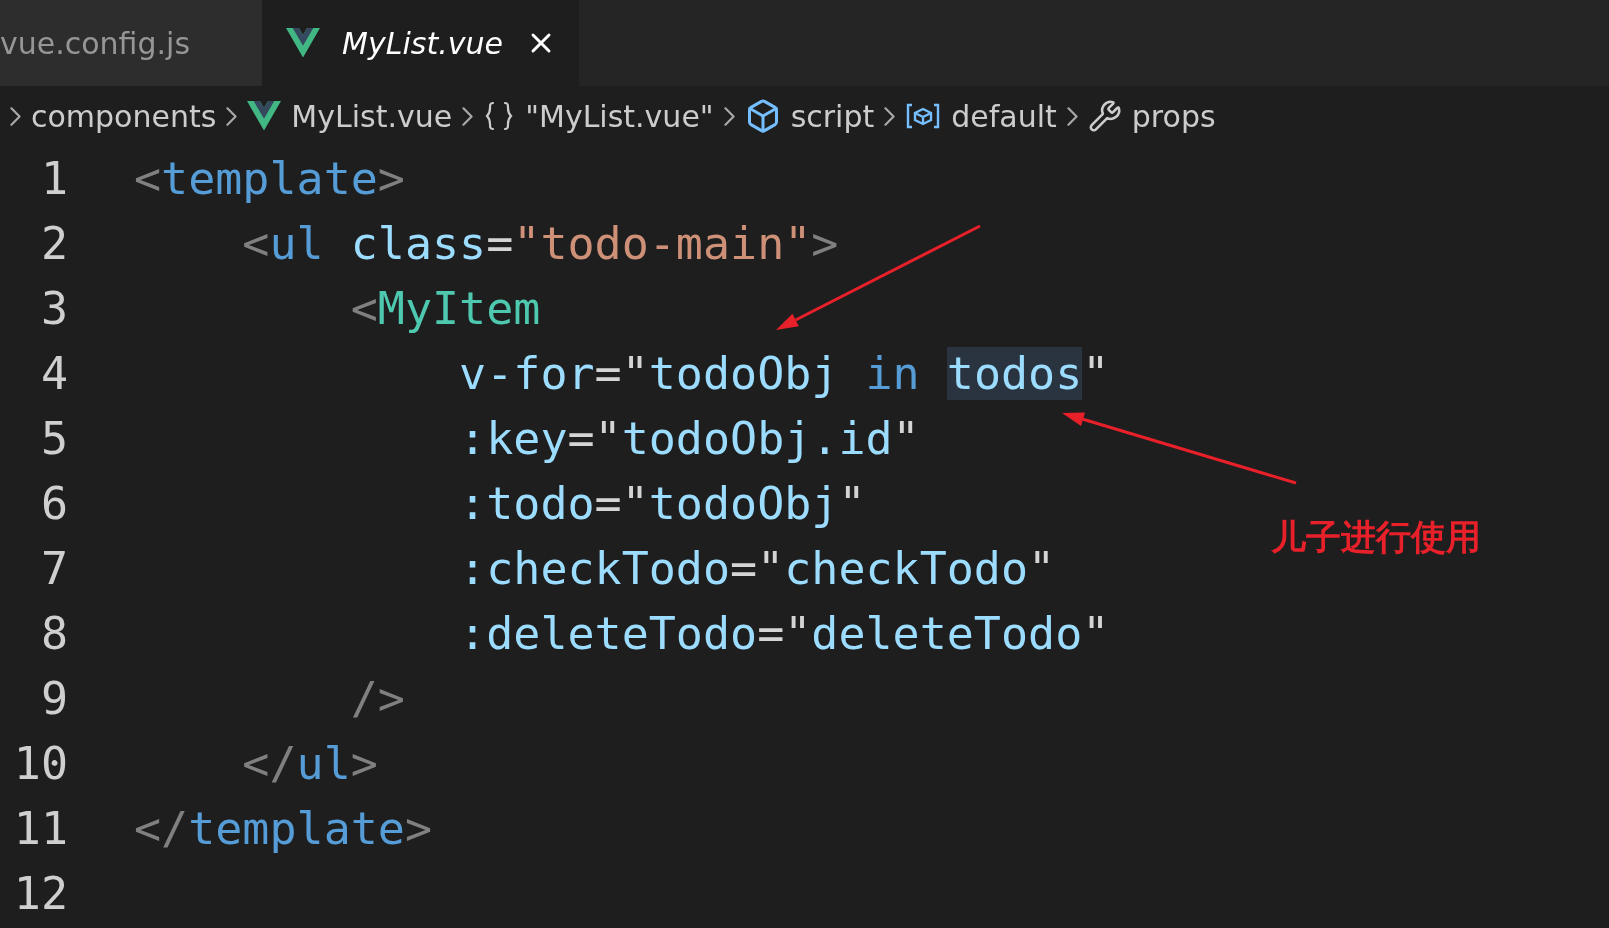  What do you see at coordinates (832, 116) in the screenshot?
I see `breadcrumb-item: script` at bounding box center [832, 116].